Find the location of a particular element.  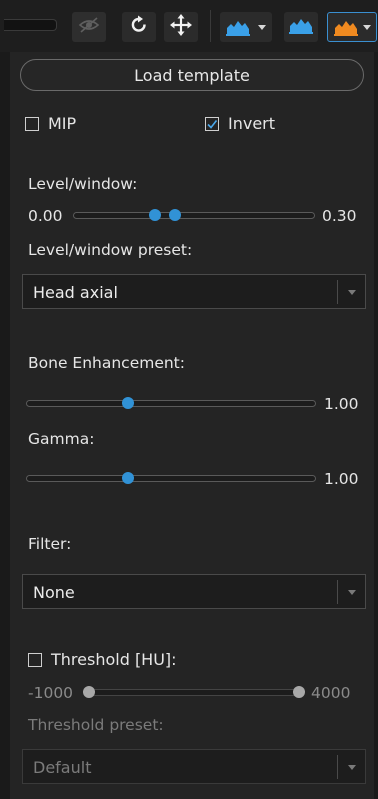

histogram-dropdown-button is located at coordinates (246, 27).